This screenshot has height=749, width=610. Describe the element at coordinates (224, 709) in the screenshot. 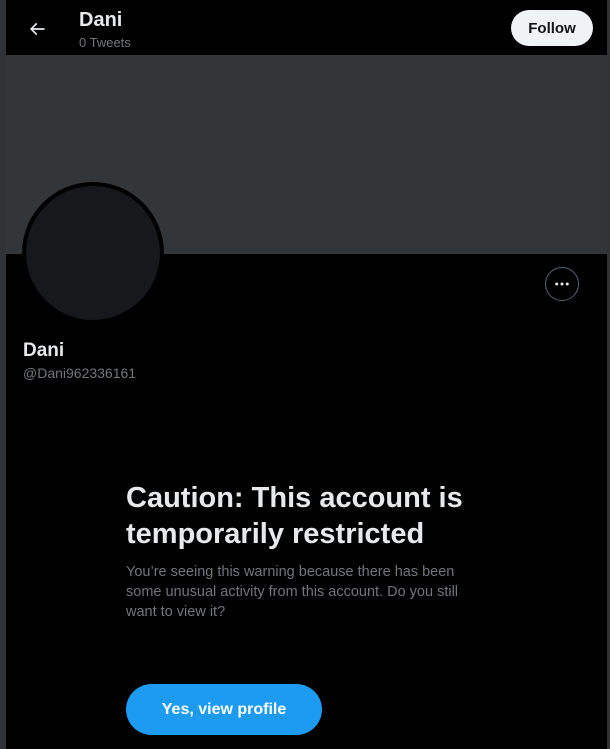

I see `view-profile-button: Yes, view profile` at that location.